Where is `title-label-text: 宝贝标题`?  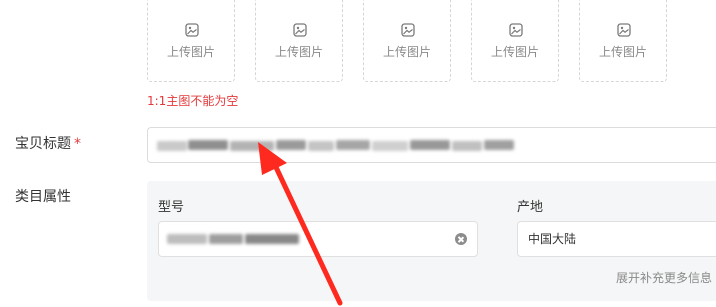 title-label-text: 宝贝标题 is located at coordinates (43, 144).